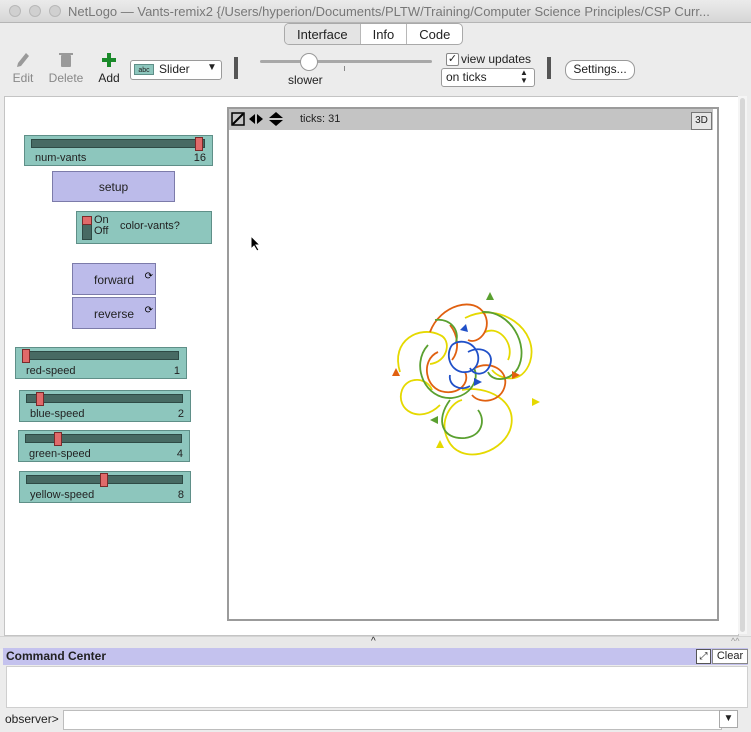  I want to click on update-mode-select: on ticks ▲ ▼, so click(488, 77).